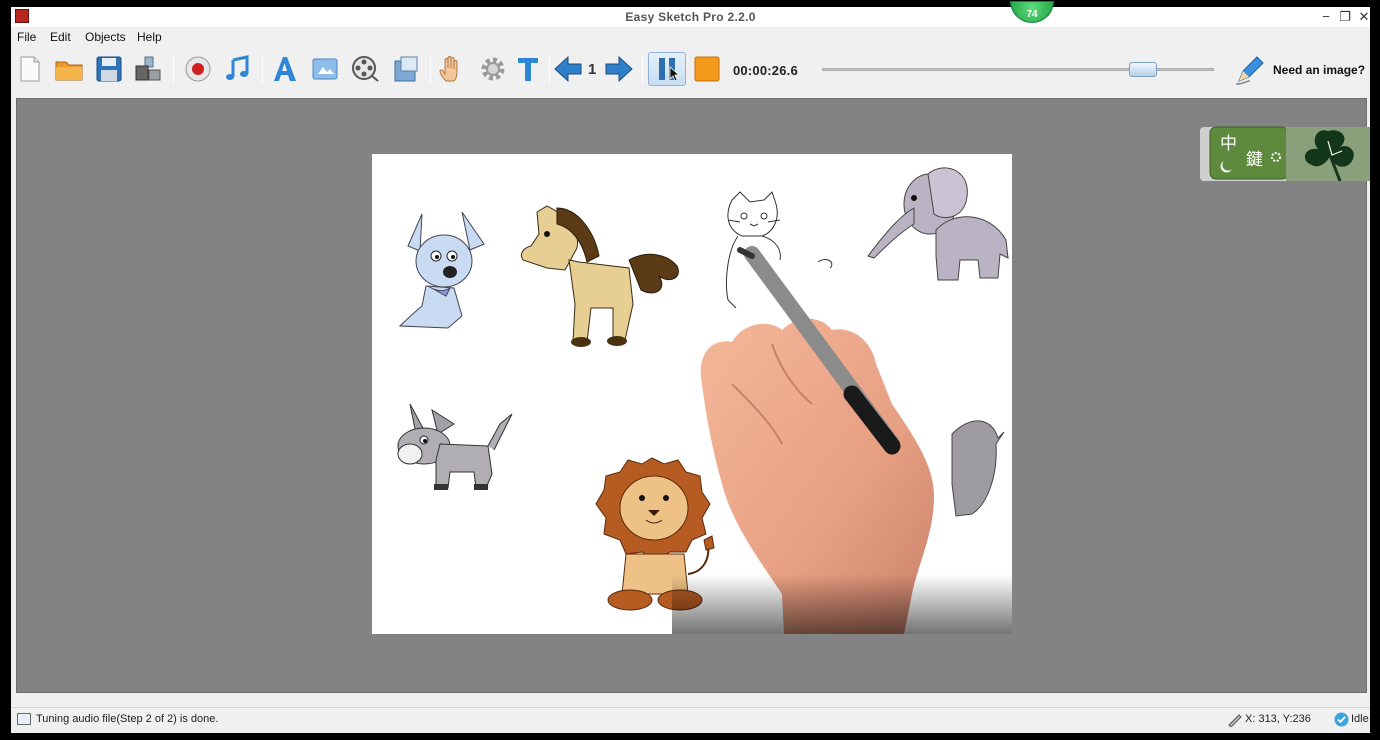 This screenshot has width=1380, height=740. I want to click on need-image-link: Need an image?, so click(1300, 70).